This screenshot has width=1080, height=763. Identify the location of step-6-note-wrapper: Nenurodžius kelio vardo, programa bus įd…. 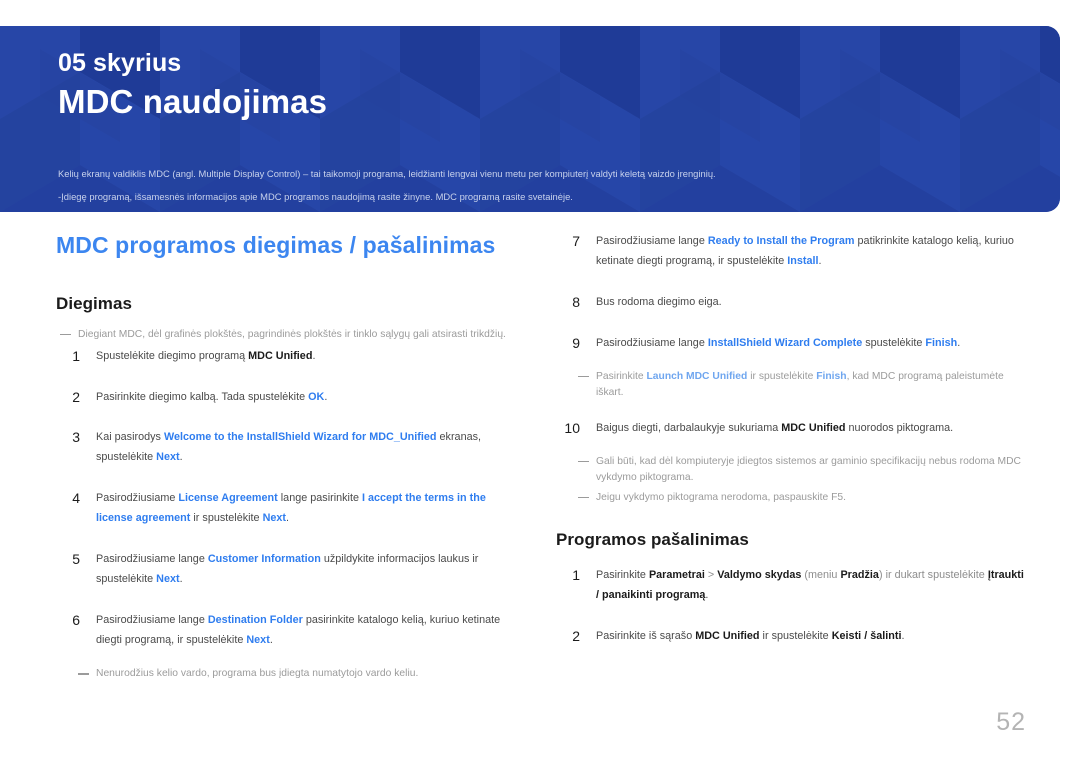
(286, 674).